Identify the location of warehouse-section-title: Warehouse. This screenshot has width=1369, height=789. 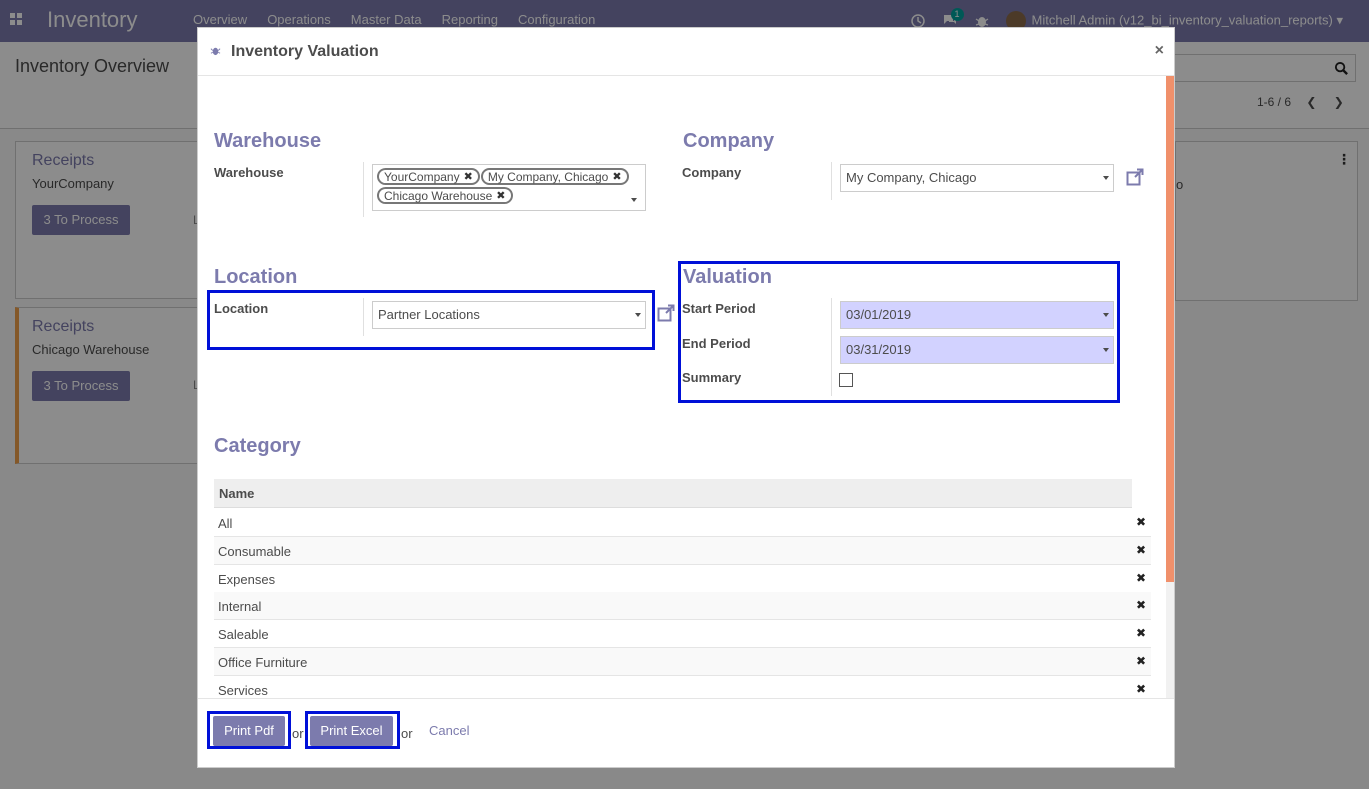
(268, 141).